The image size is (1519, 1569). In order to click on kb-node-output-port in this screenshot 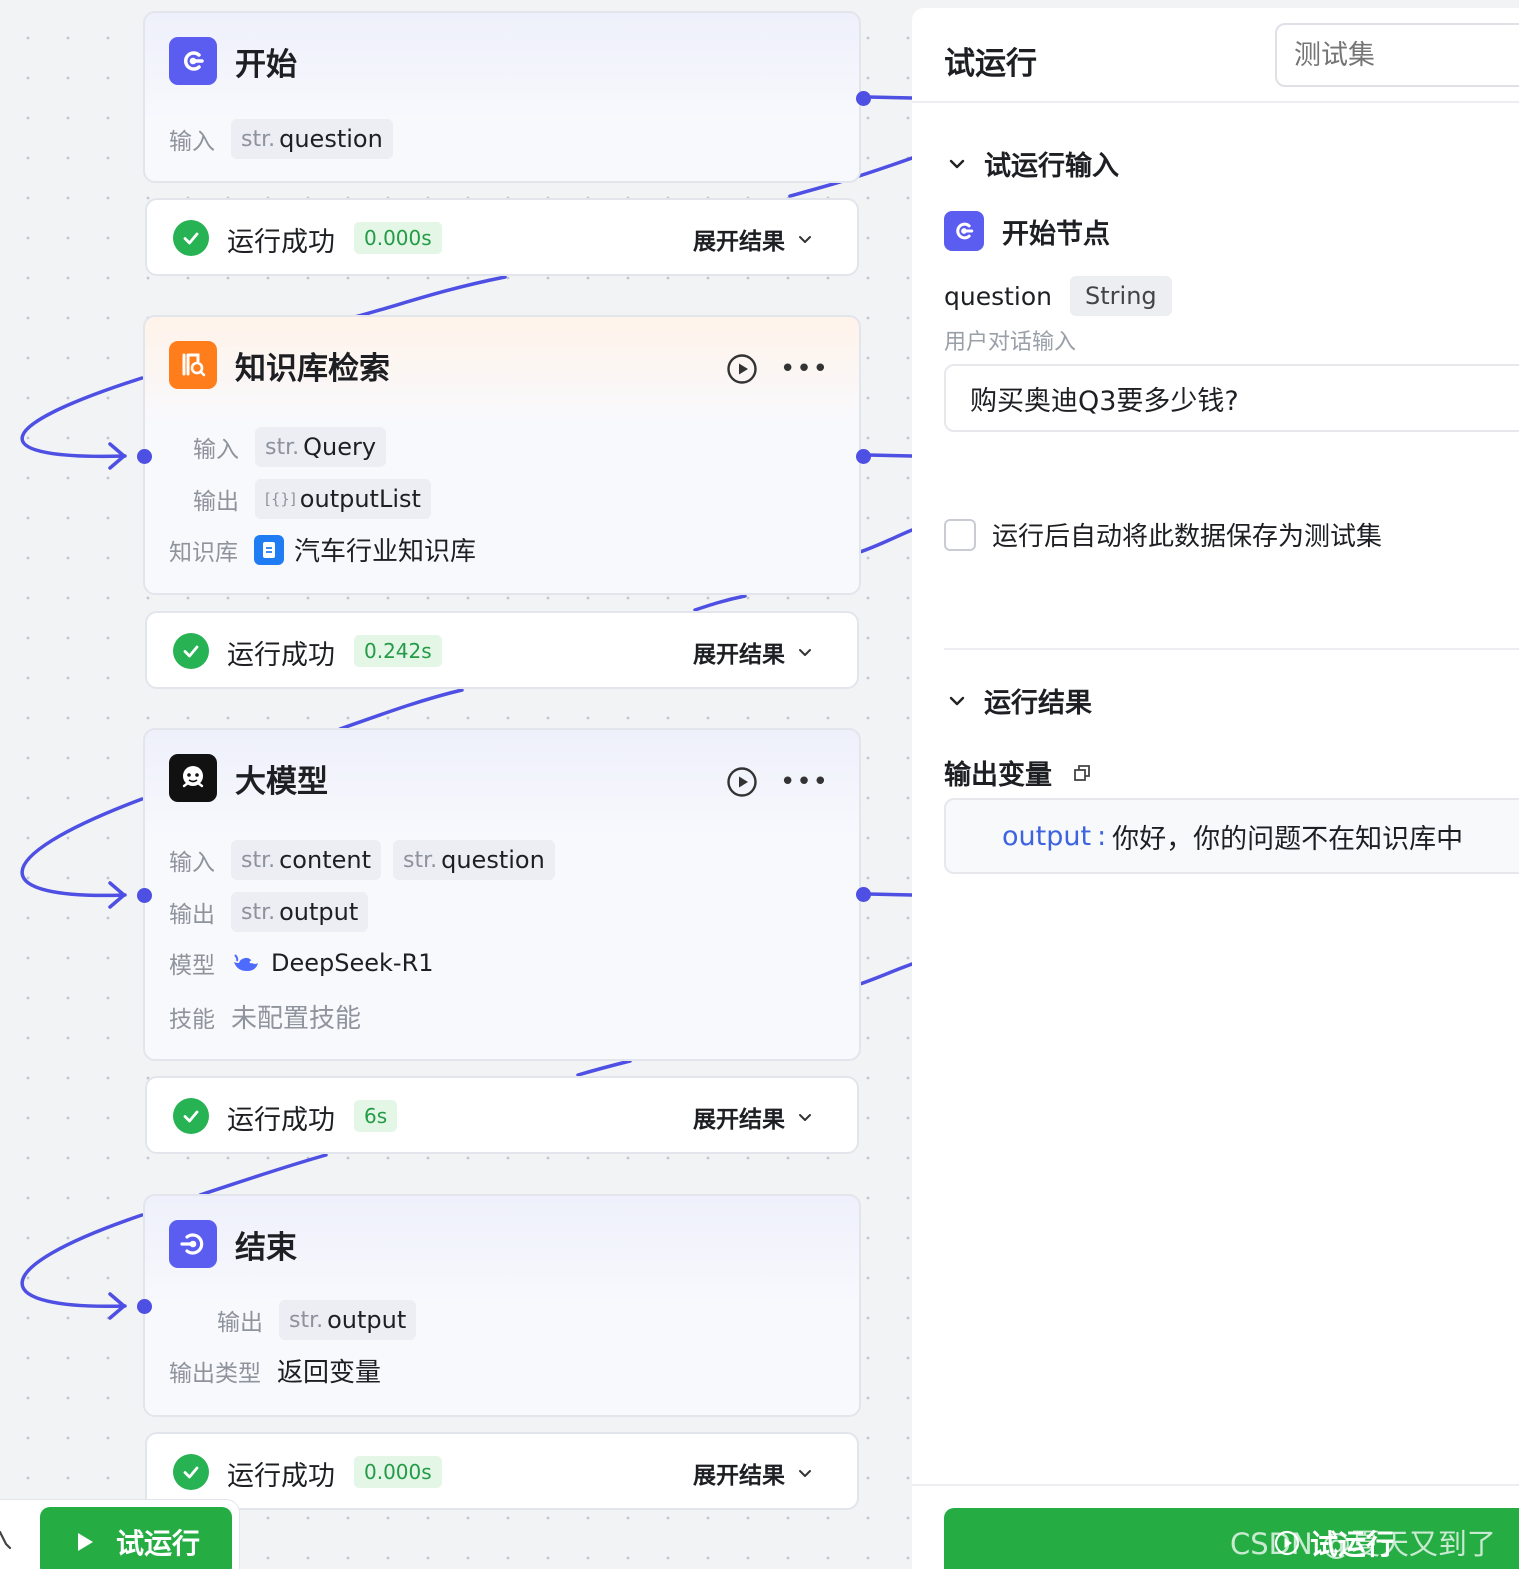, I will do `click(863, 456)`.